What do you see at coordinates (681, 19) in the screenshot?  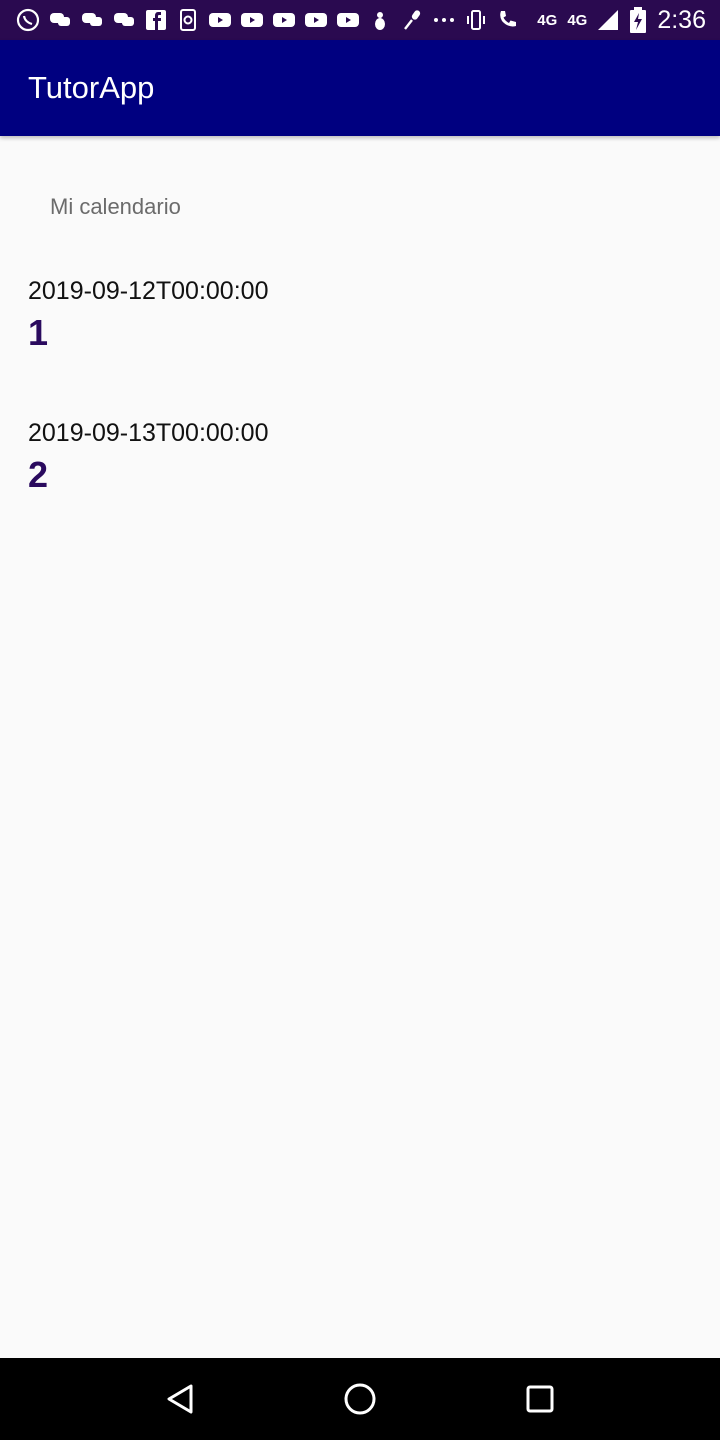 I see `clock: 2:36` at bounding box center [681, 19].